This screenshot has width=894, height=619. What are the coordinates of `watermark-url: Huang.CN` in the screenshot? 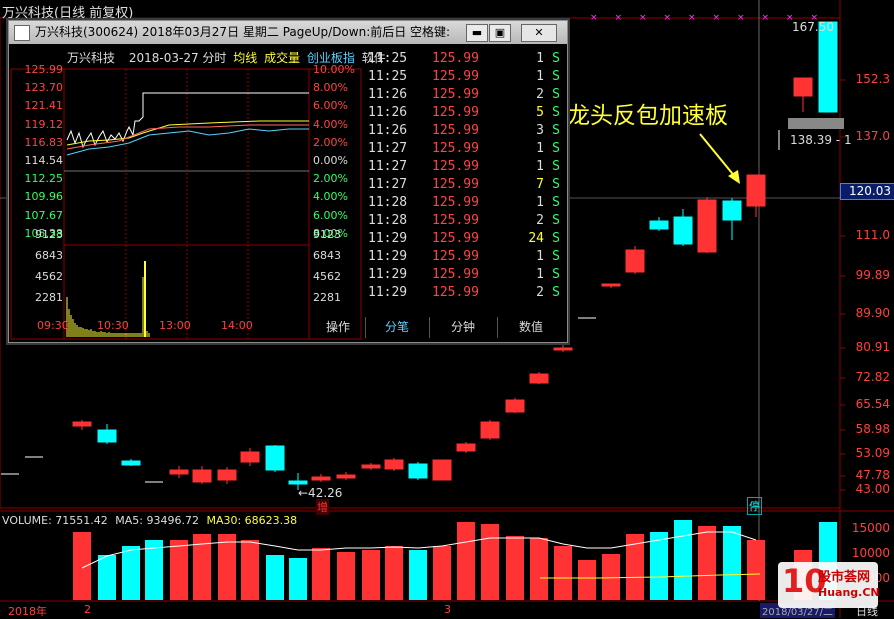 It's located at (849, 592).